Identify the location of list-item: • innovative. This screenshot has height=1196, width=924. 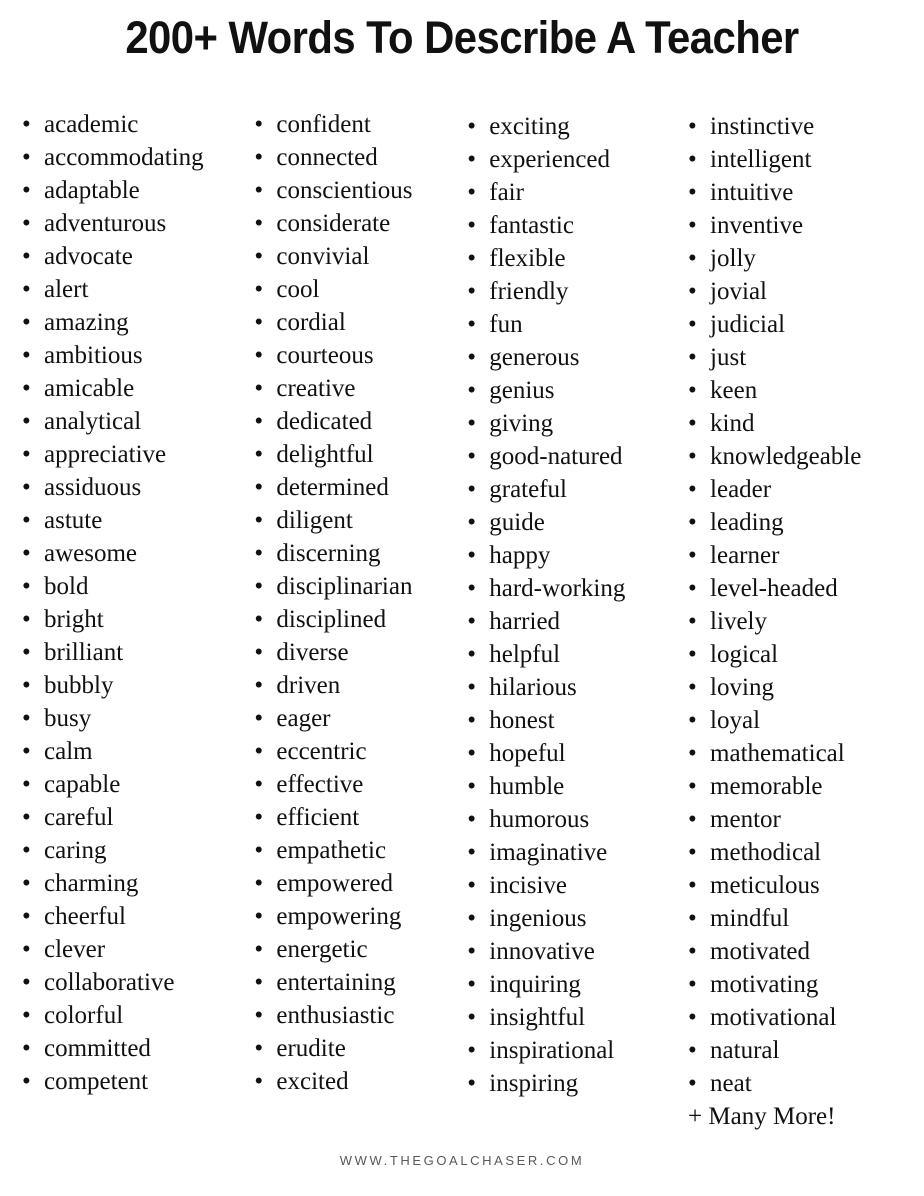
(564, 951).